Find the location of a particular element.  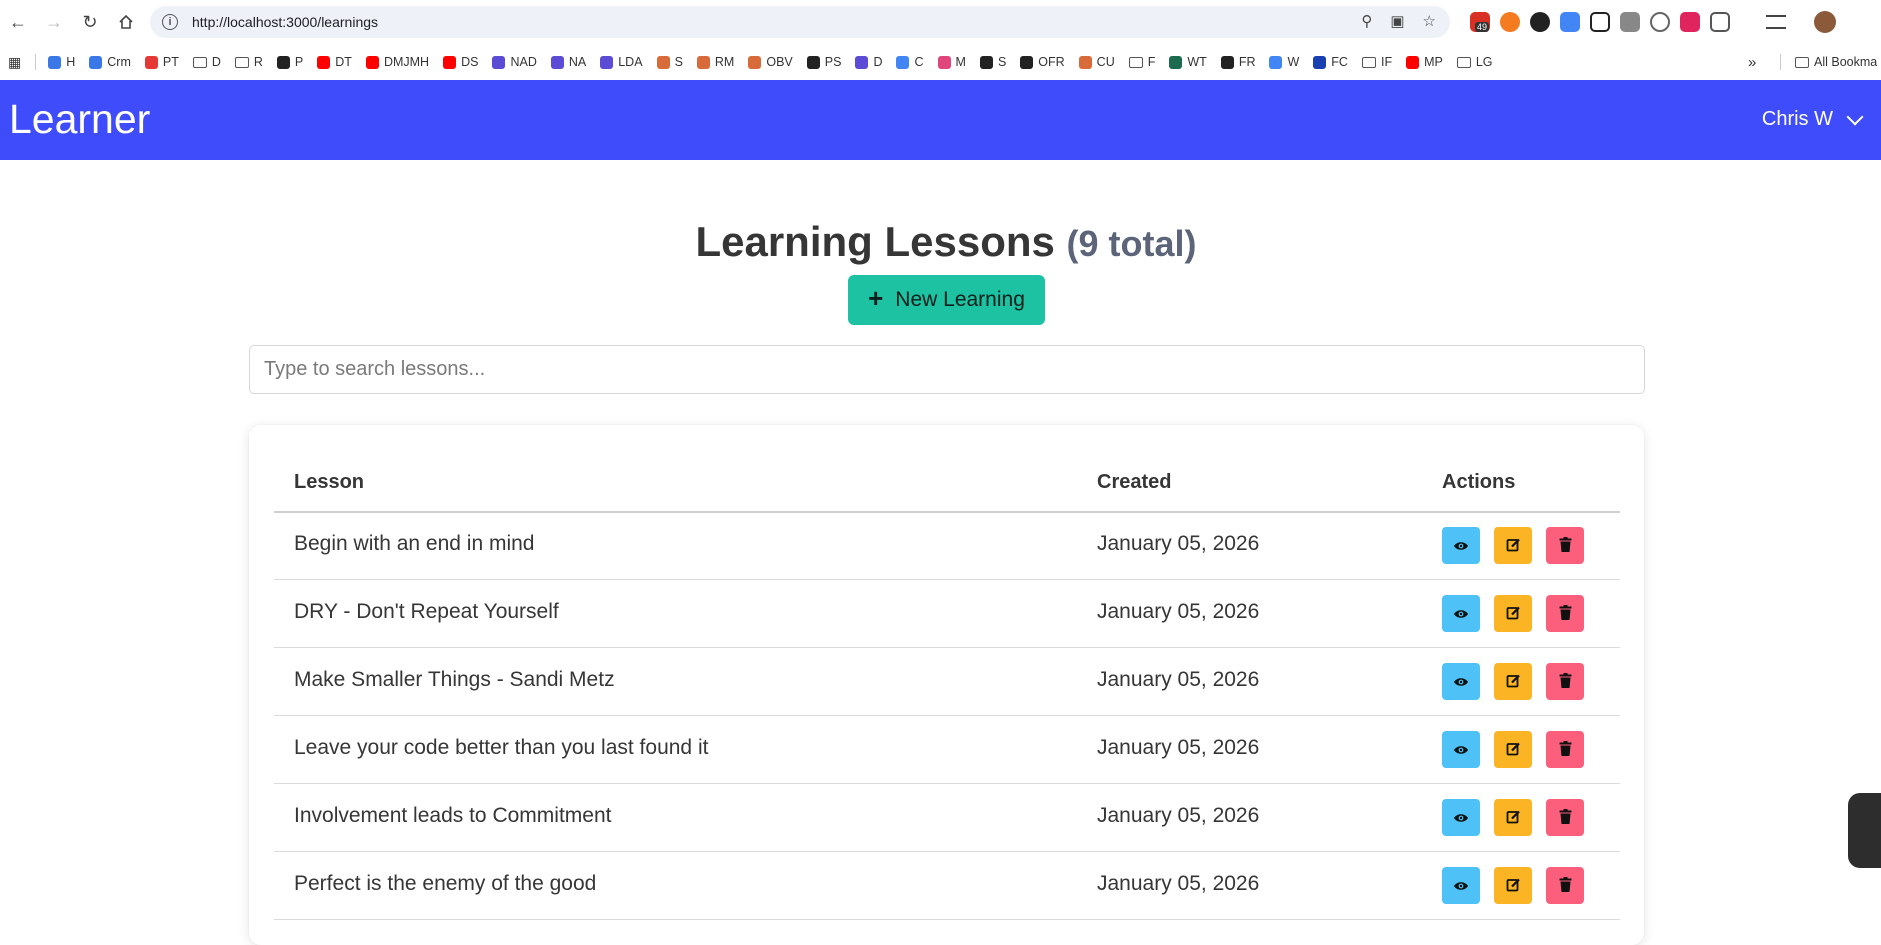

url-text: http://localhost:3000/learnings is located at coordinates (285, 22).